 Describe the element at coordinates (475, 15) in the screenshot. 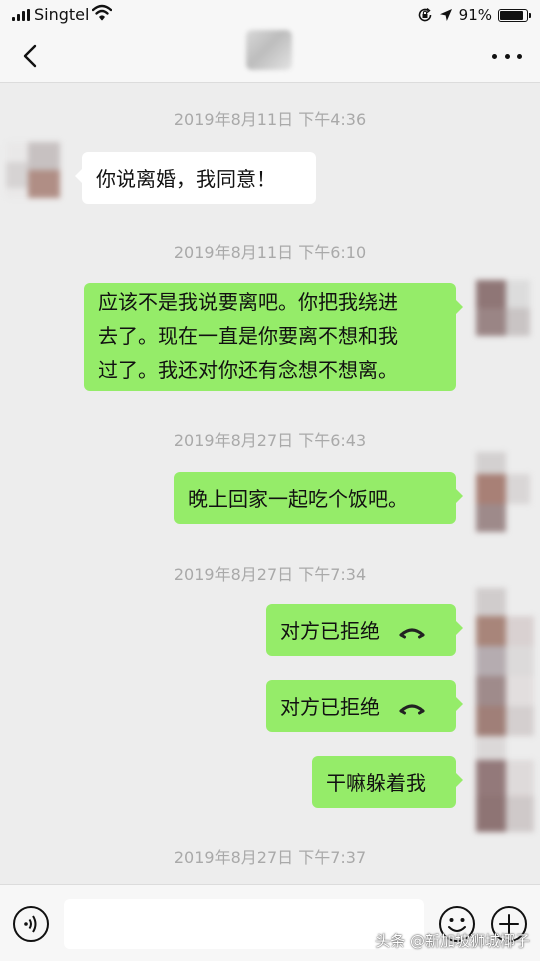

I see `battery-percentage: 91%` at that location.